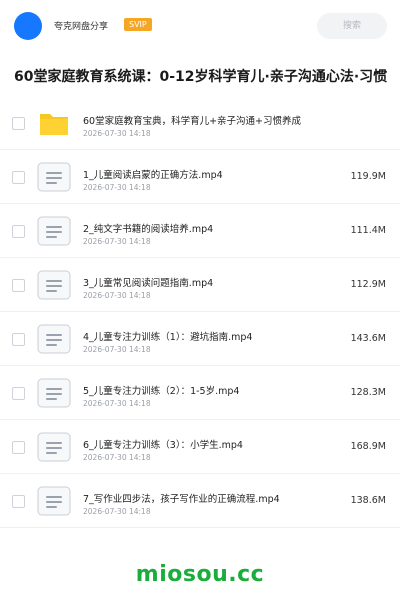  What do you see at coordinates (201, 77) in the screenshot?
I see `page-title: 60堂家庭教育系统课：0-12岁科学育儿·亲子沟通心法·习惯` at bounding box center [201, 77].